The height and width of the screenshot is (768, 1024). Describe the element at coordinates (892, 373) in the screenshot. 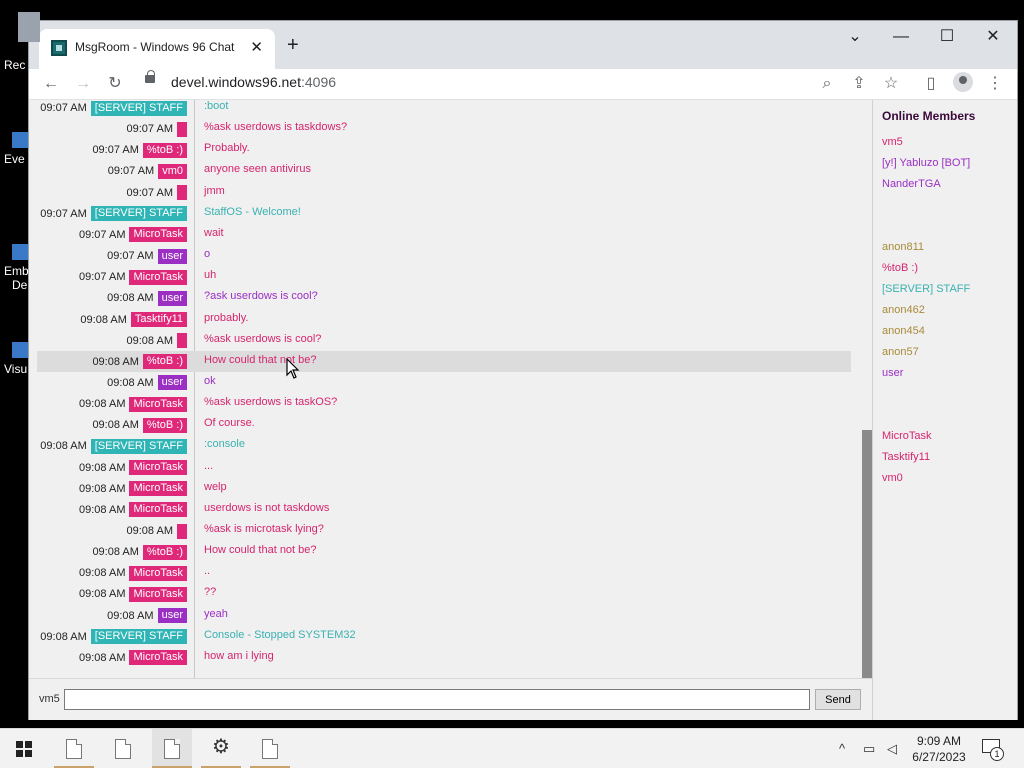

I see `member-item: user` at that location.